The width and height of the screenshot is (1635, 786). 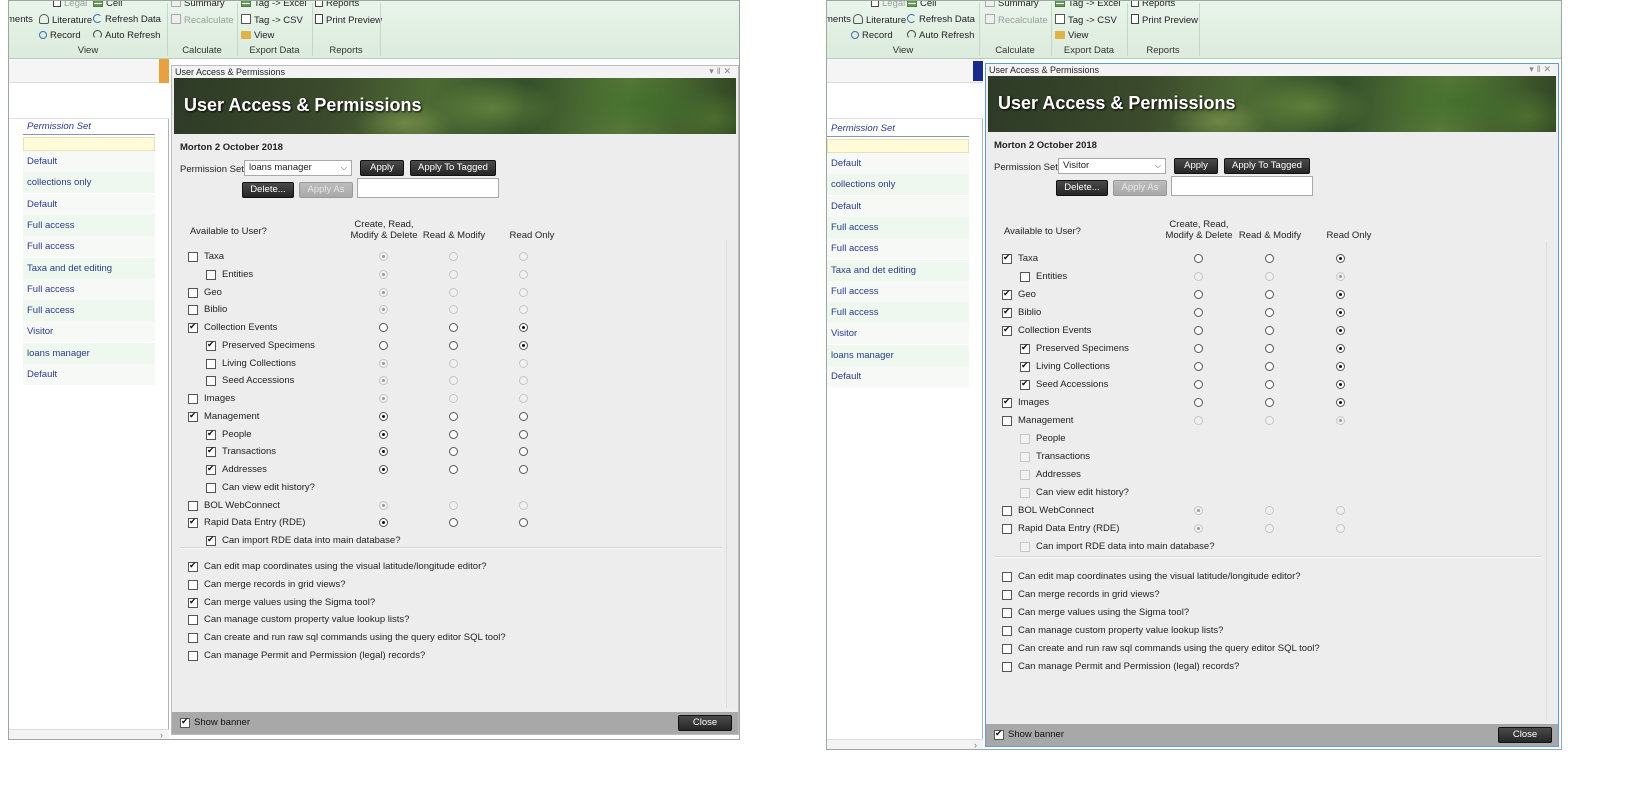 What do you see at coordinates (731, 474) in the screenshot?
I see `vertical-scrollbar` at bounding box center [731, 474].